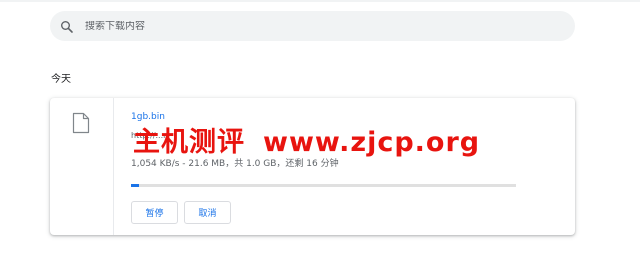 Image resolution: width=640 pixels, height=278 pixels. What do you see at coordinates (61, 79) in the screenshot?
I see `date-section-label: 今天` at bounding box center [61, 79].